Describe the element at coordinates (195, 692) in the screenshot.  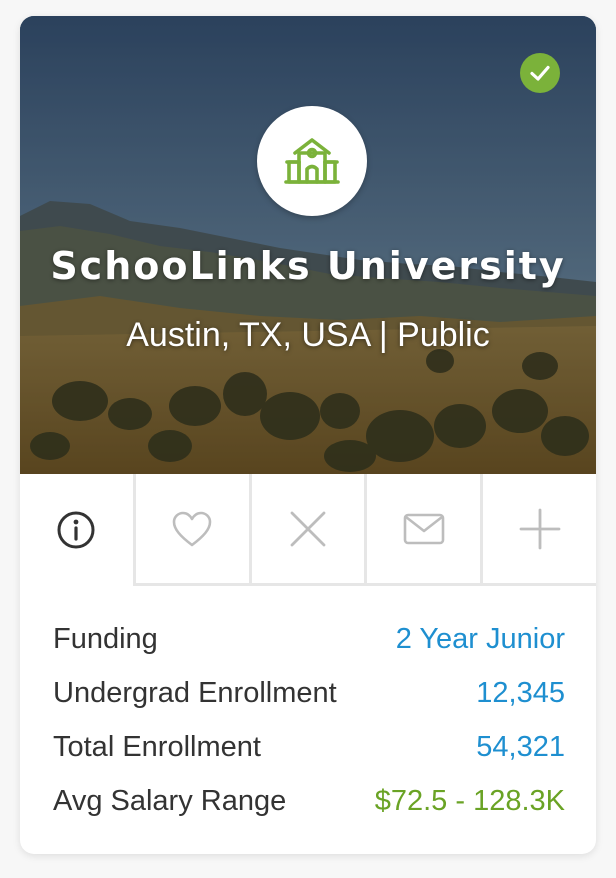
I see `detail-label: Undergrad Enrollment` at that location.